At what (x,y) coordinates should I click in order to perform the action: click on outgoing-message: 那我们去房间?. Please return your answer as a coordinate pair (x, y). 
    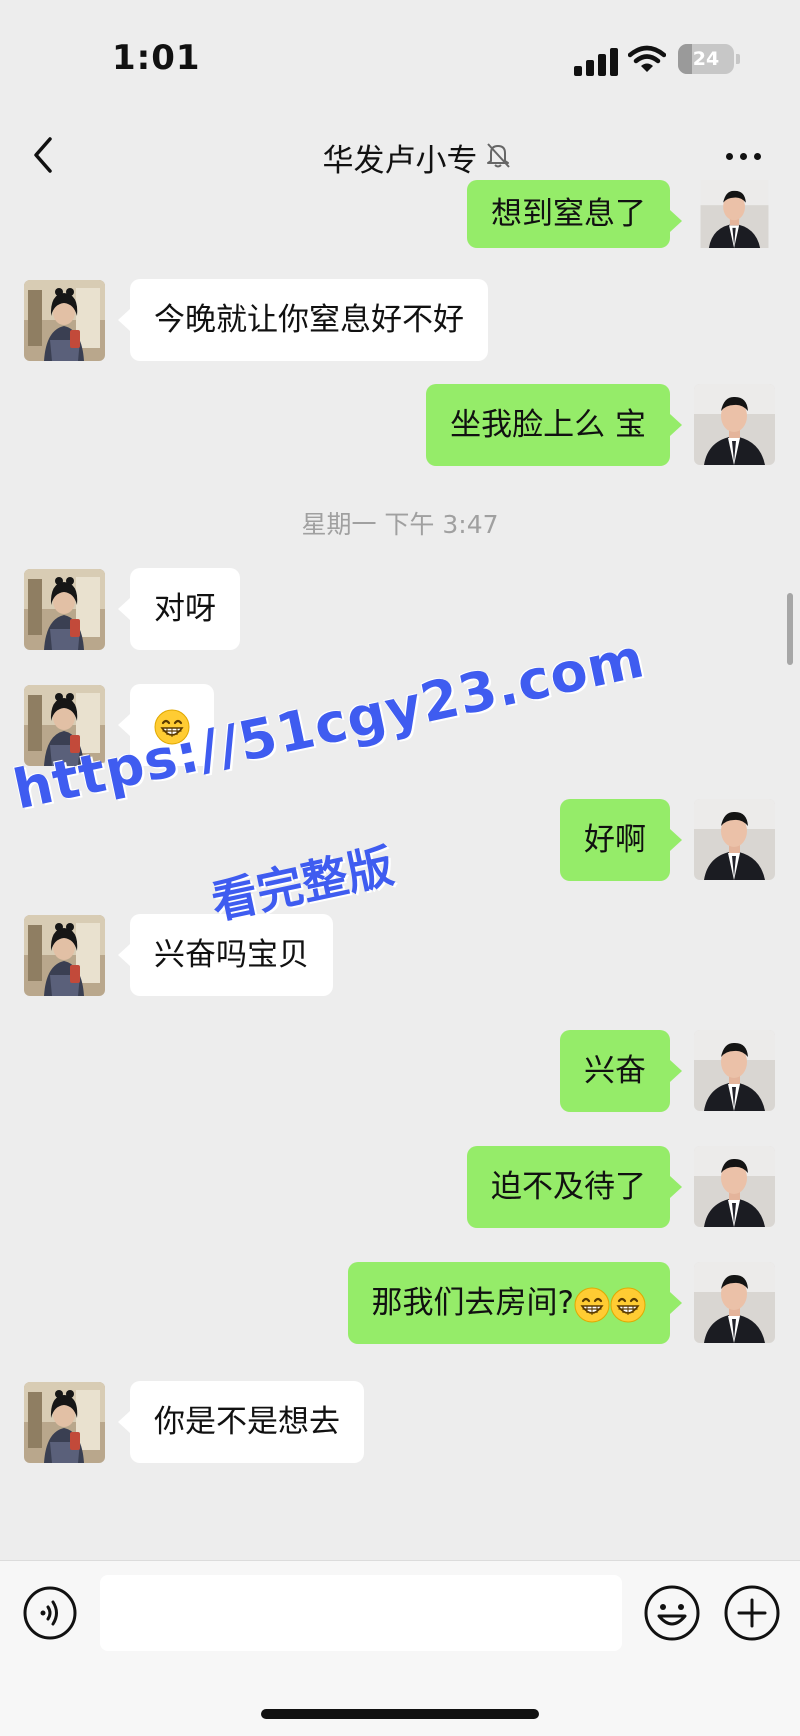
    Looking at the image, I should click on (515, 1303).